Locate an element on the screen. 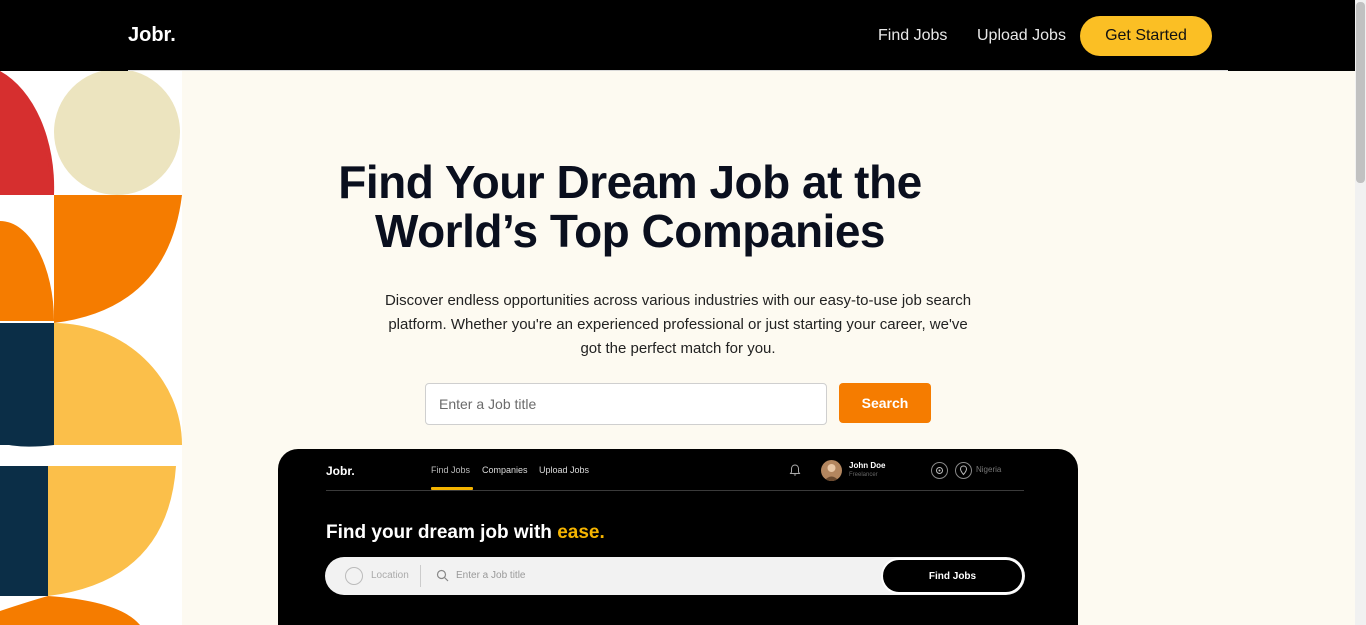 This screenshot has width=1366, height=625. preview-search-separator is located at coordinates (420, 576).